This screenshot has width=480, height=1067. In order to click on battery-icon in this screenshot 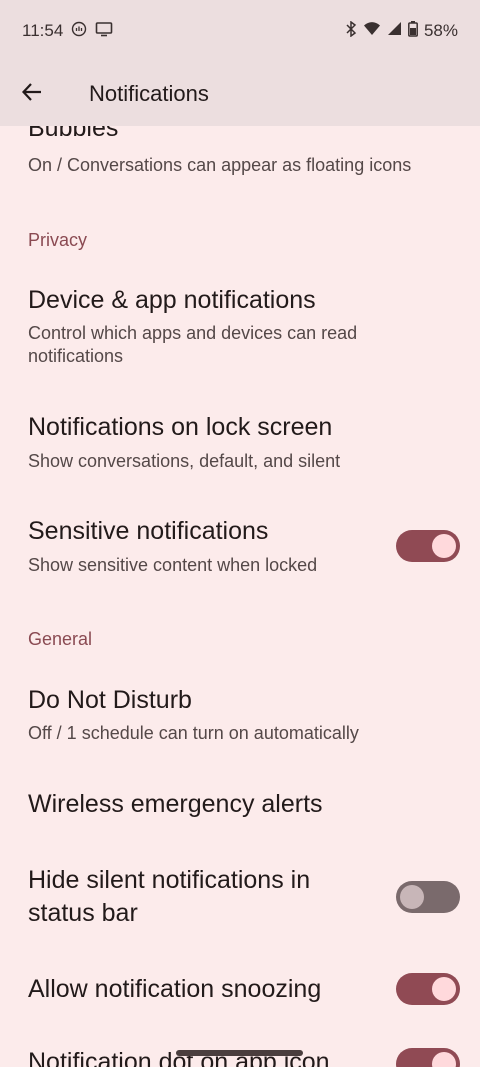, I will do `click(413, 31)`.